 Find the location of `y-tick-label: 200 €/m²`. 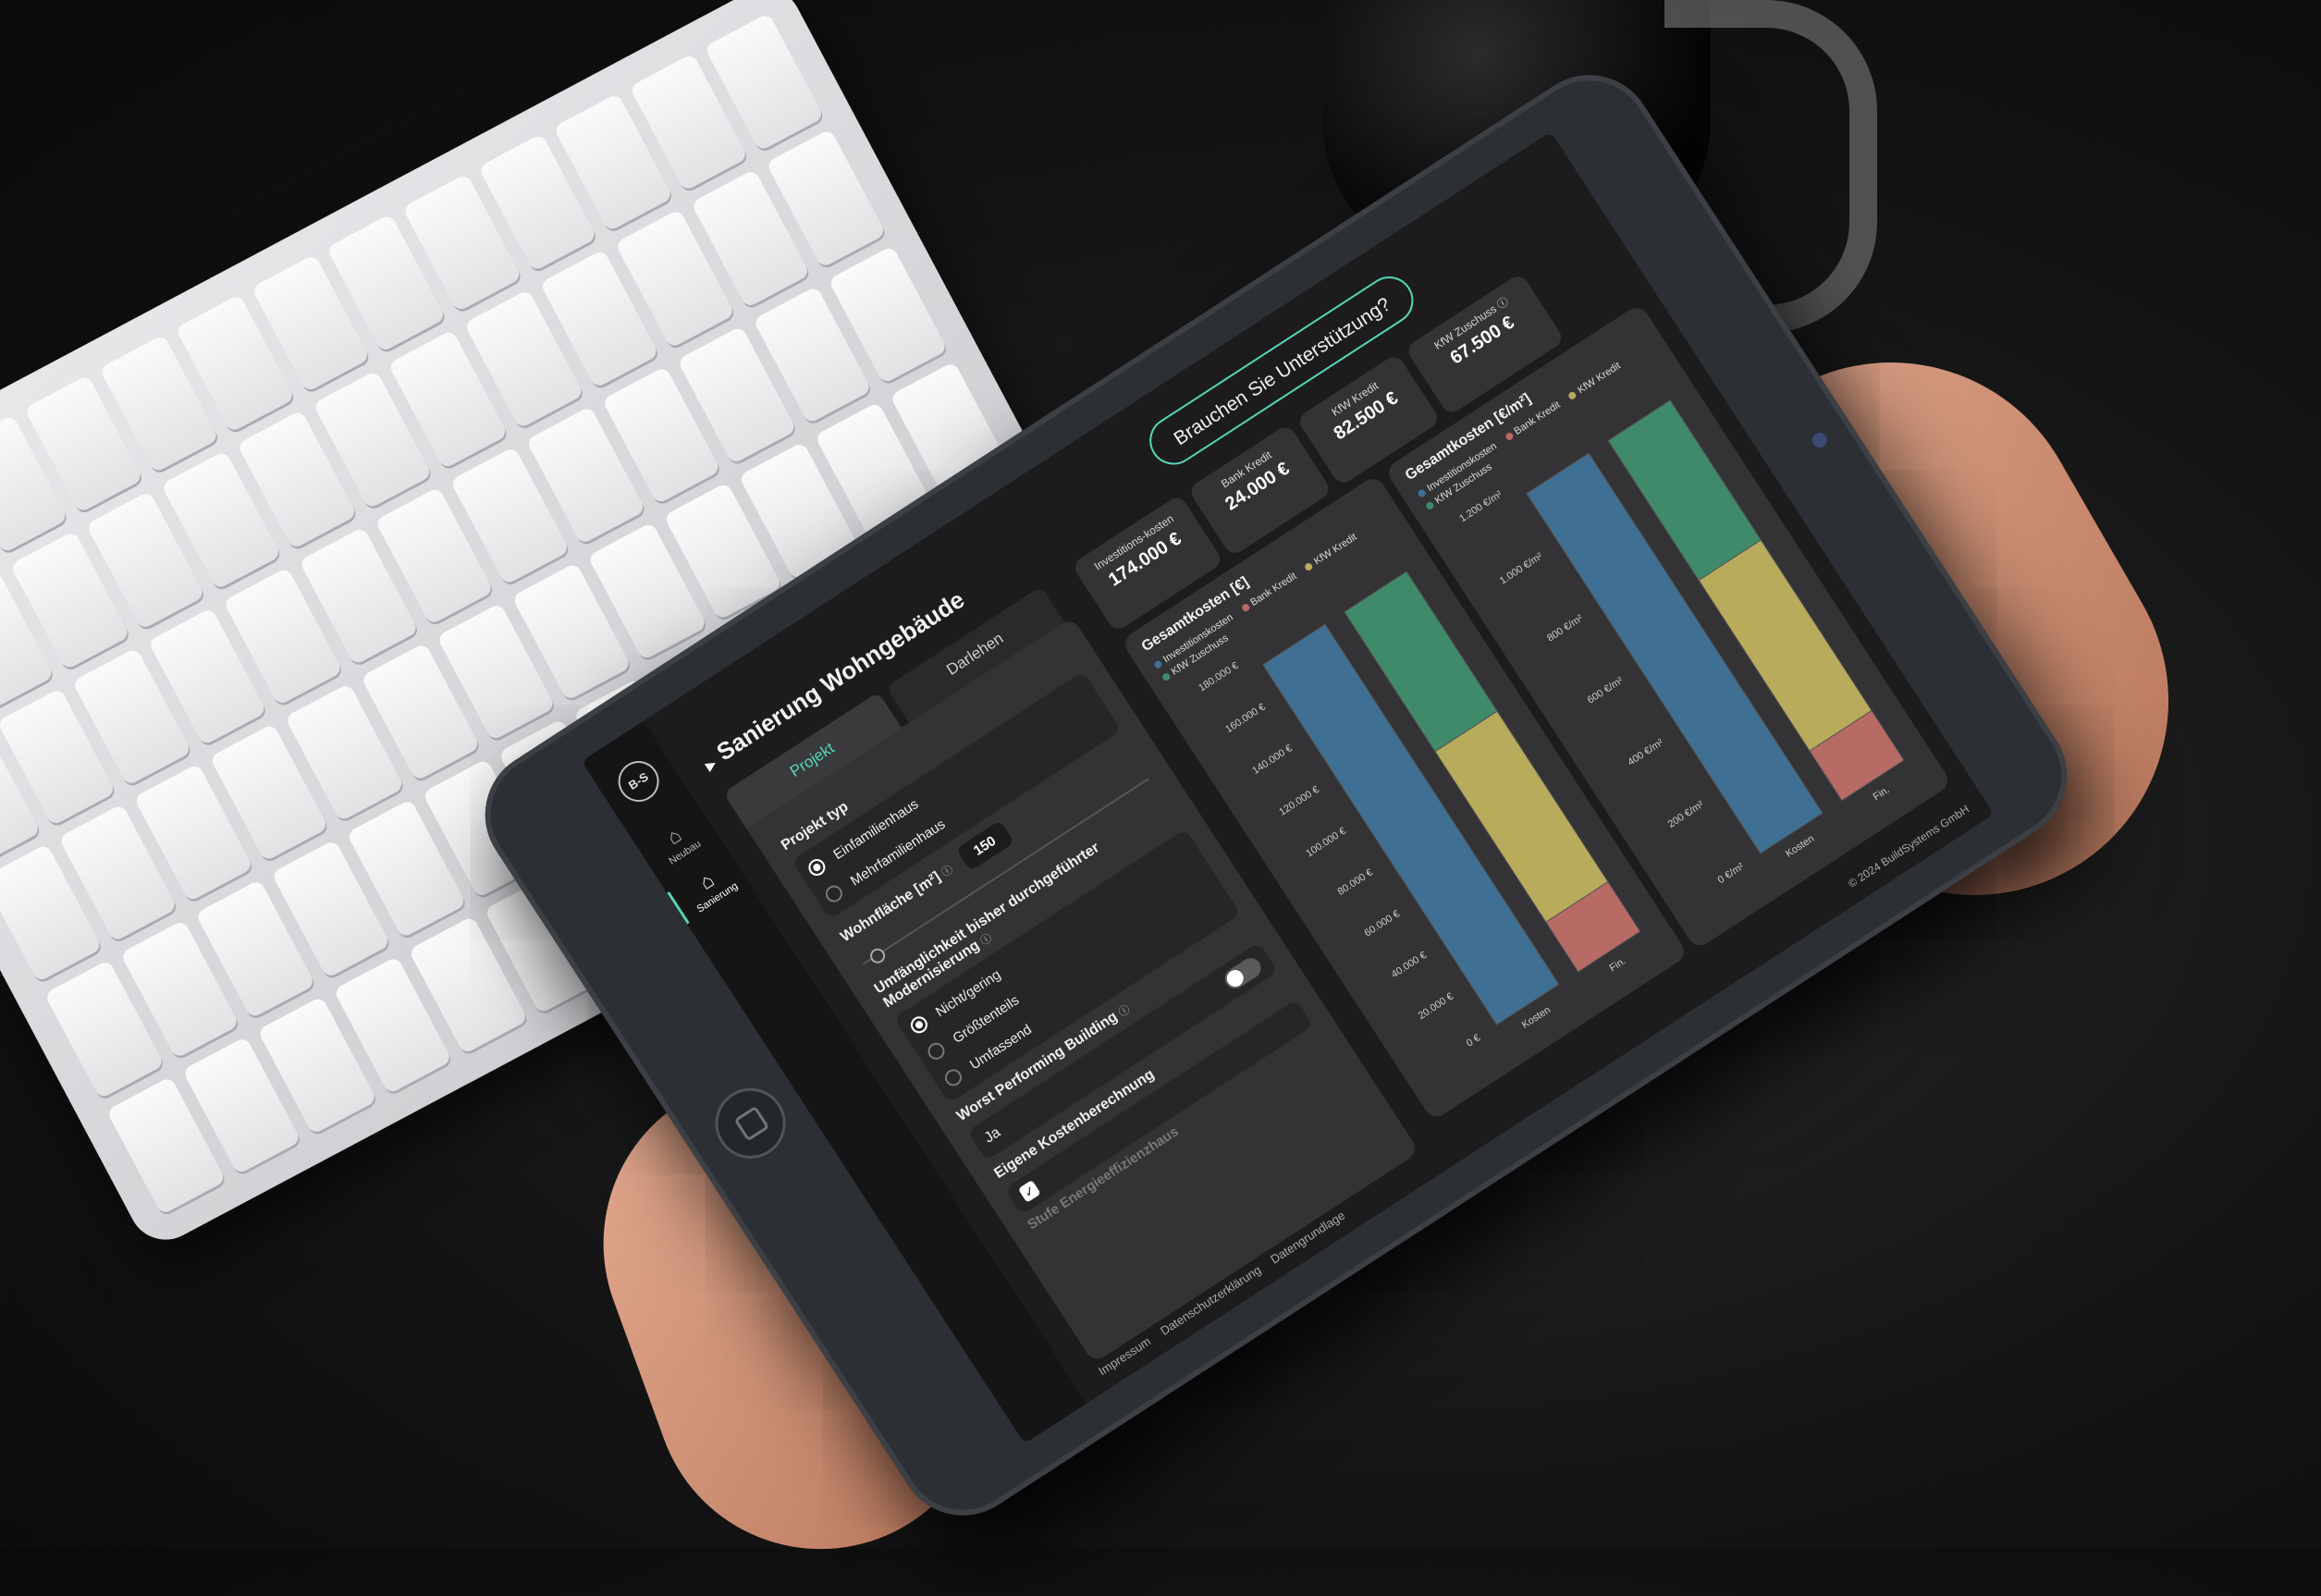

y-tick-label: 200 €/m² is located at coordinates (1686, 814).